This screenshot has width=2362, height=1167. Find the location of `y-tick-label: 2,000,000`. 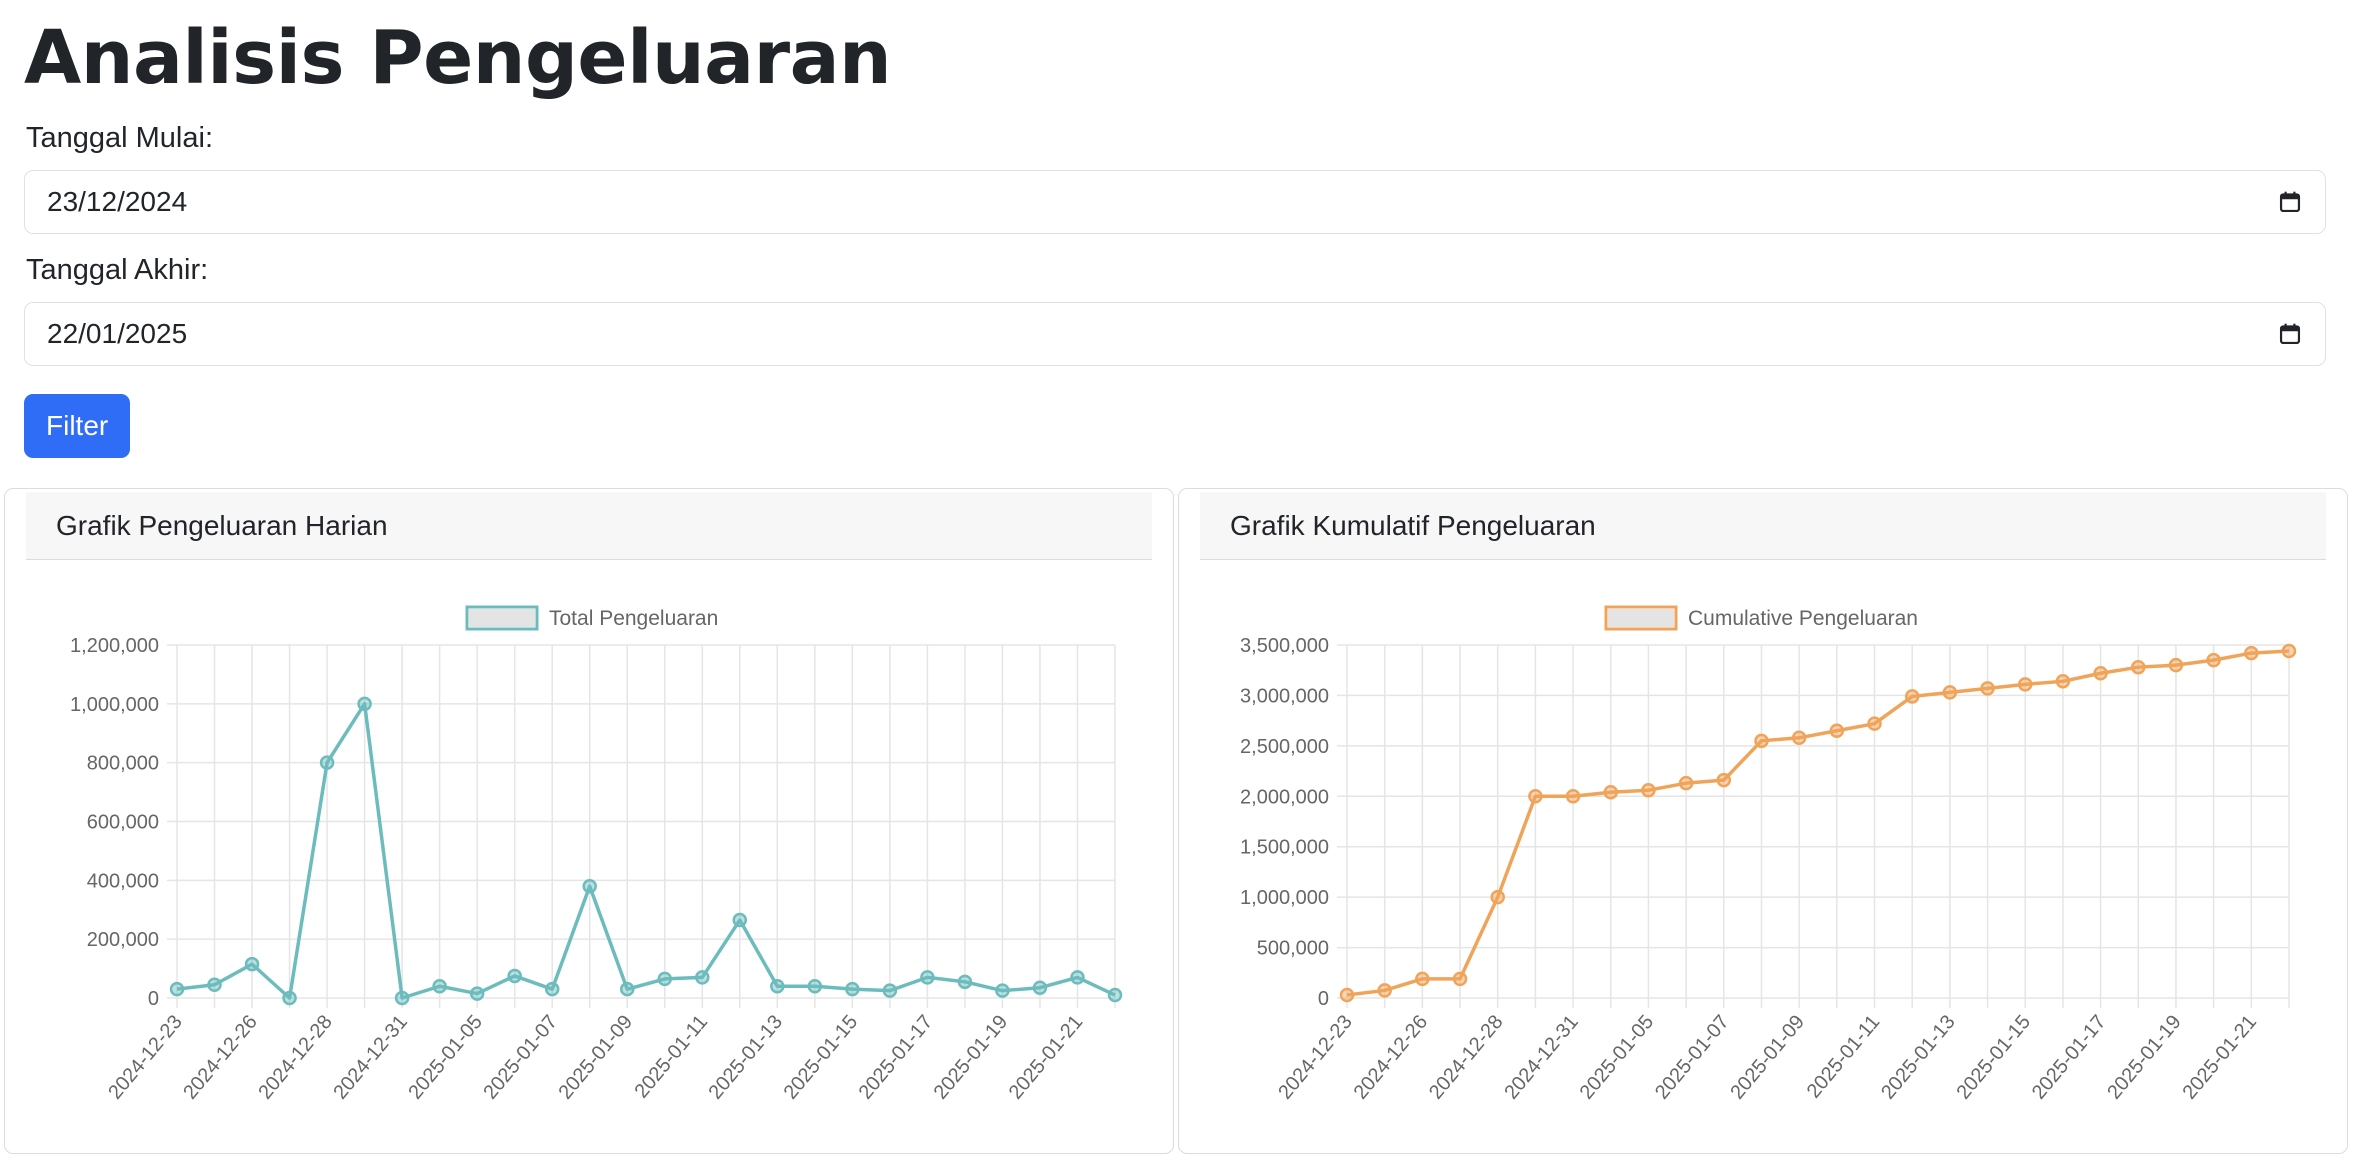

y-tick-label: 2,000,000 is located at coordinates (1284, 797).